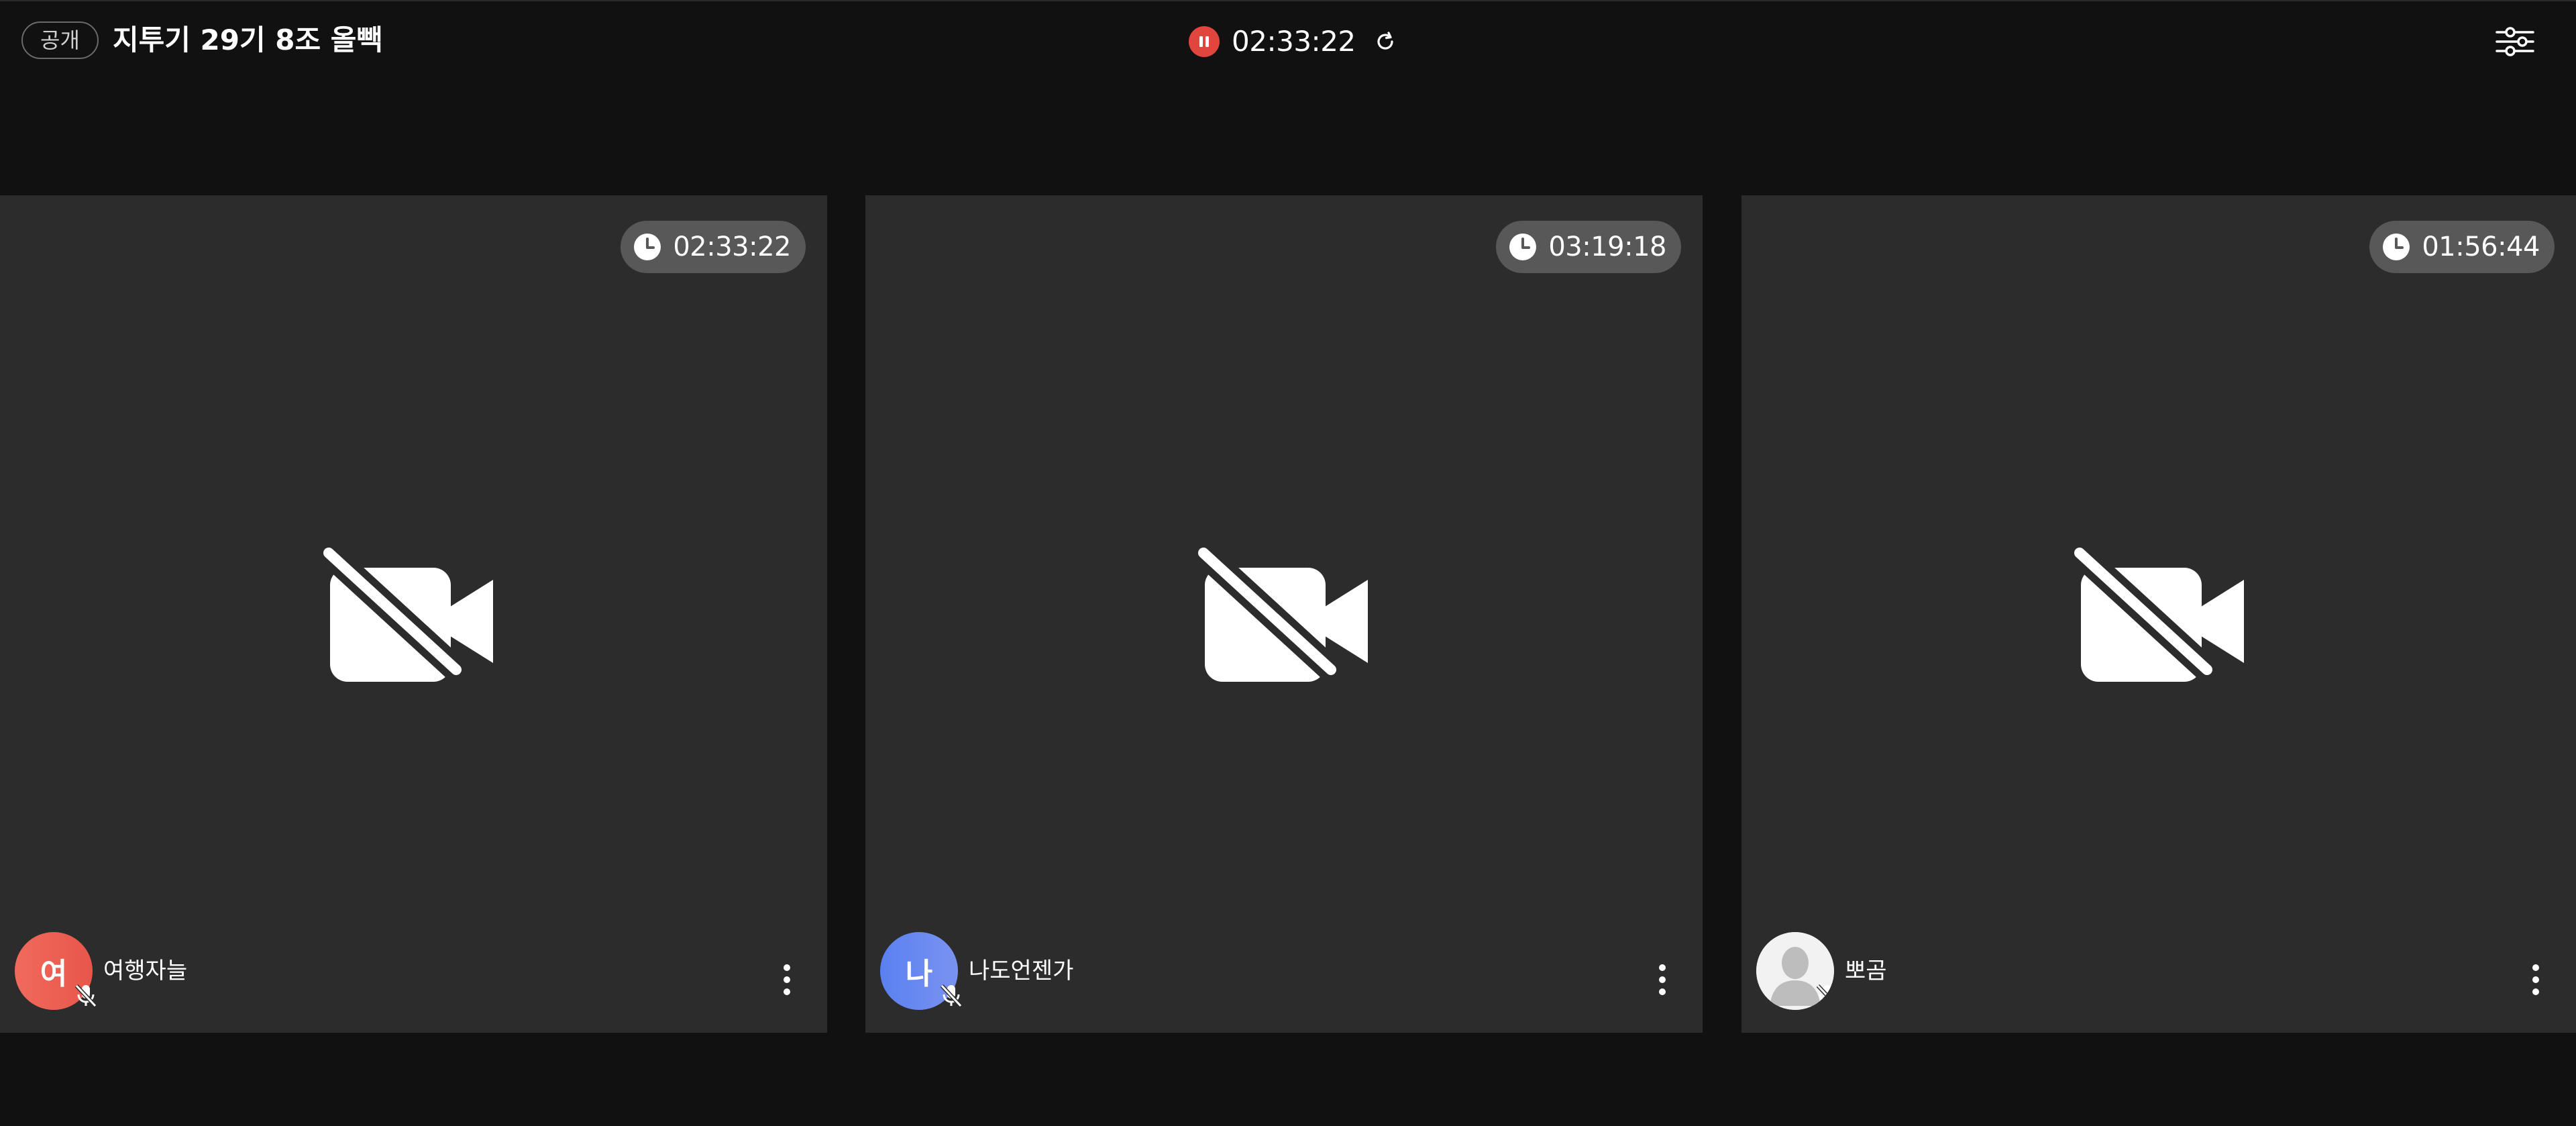 The image size is (2576, 1126). I want to click on top-bar: 공개 지투기 29기 8조 올빽 02:33:22, so click(1288, 41).